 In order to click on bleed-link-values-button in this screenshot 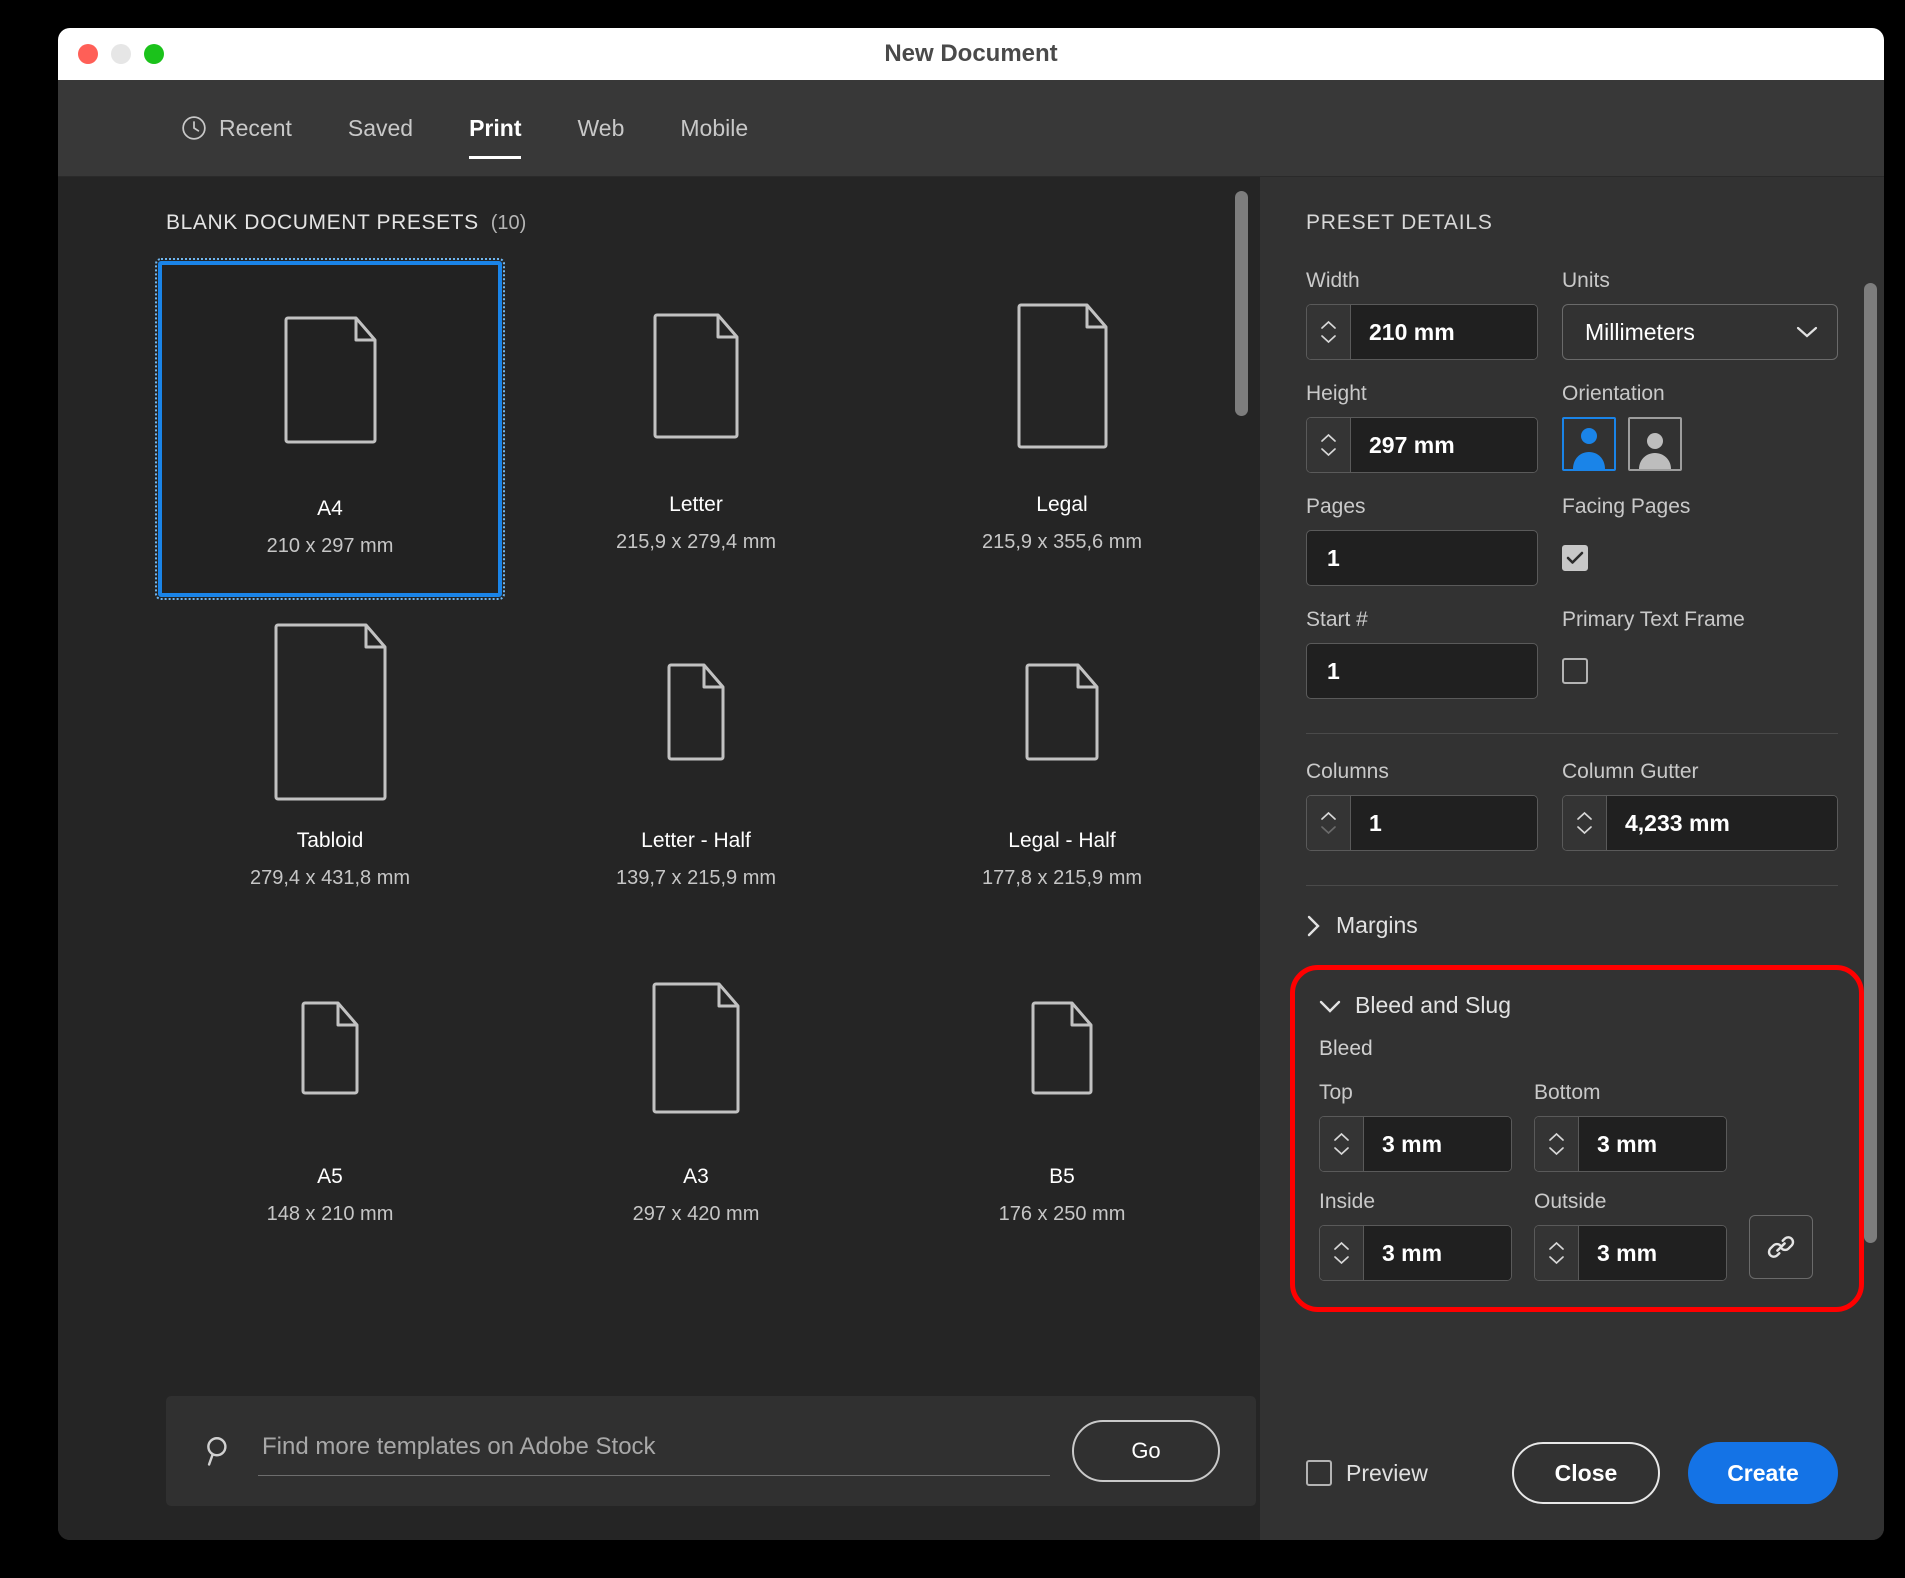, I will do `click(1781, 1247)`.